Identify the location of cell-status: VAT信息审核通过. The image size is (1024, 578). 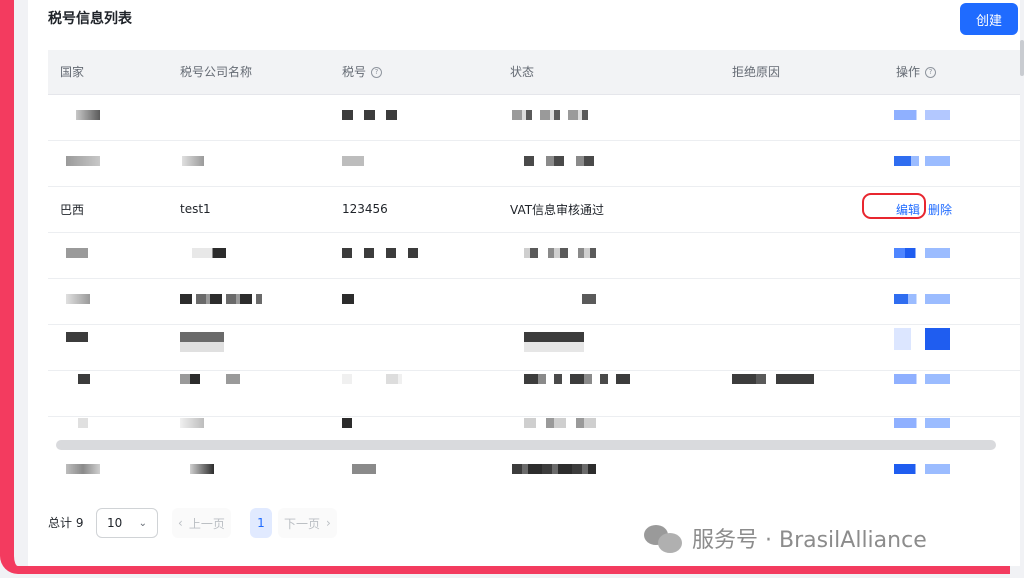
(557, 209).